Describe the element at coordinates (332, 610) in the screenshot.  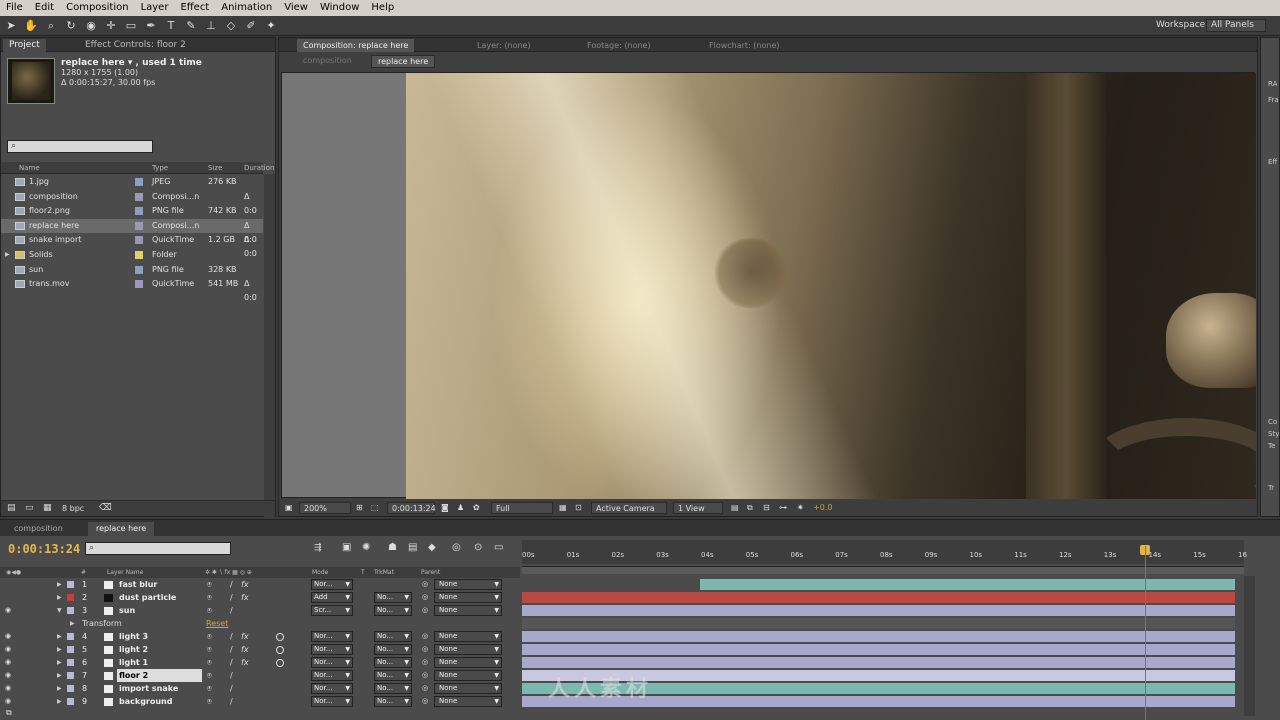
I see `blending-mode-select: Scr... ▼` at that location.